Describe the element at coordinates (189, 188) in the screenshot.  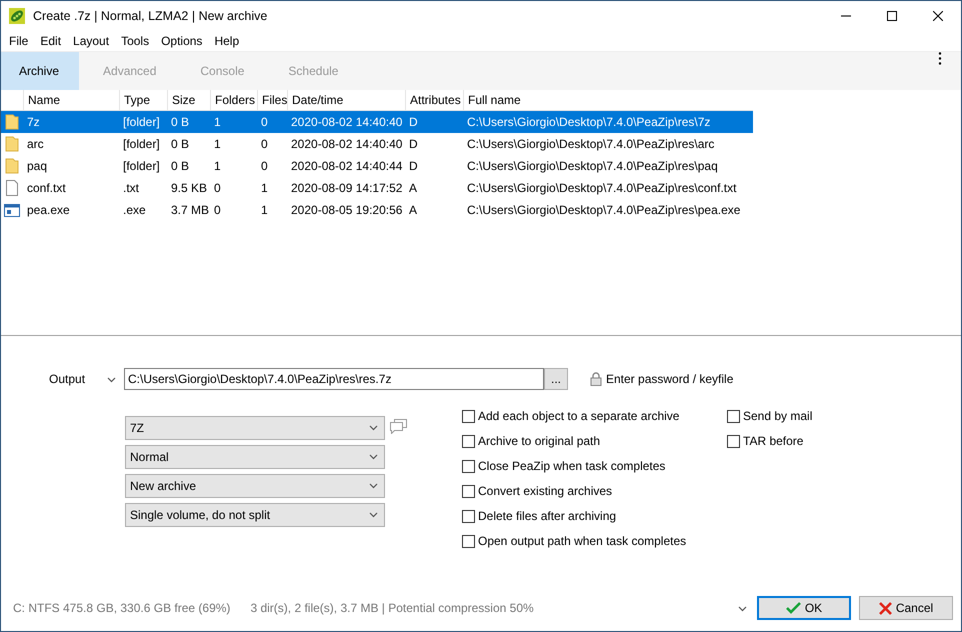
I see `table-cell: 9.5 KB` at that location.